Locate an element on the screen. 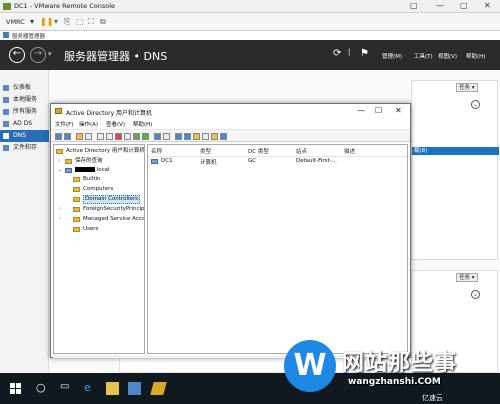 The width and height of the screenshot is (500, 404). menu-file: 文件(F) is located at coordinates (64, 124).